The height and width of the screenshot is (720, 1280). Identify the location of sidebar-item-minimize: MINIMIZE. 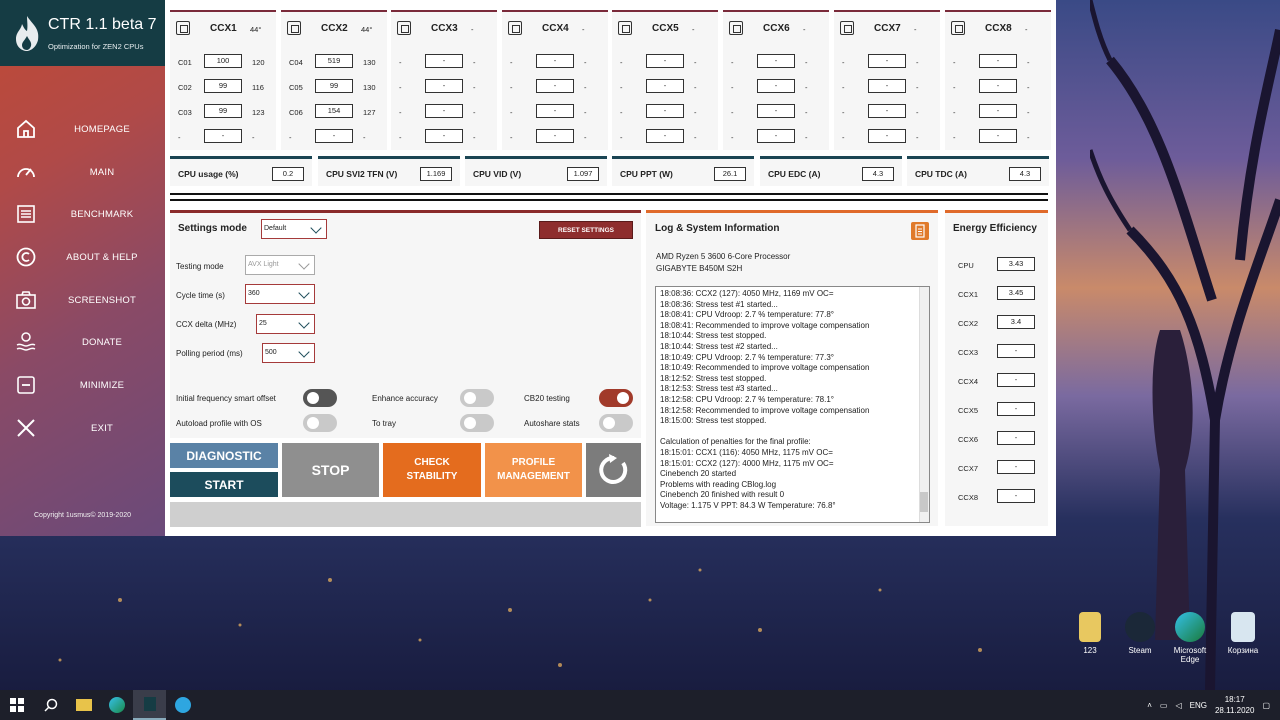
(82, 385).